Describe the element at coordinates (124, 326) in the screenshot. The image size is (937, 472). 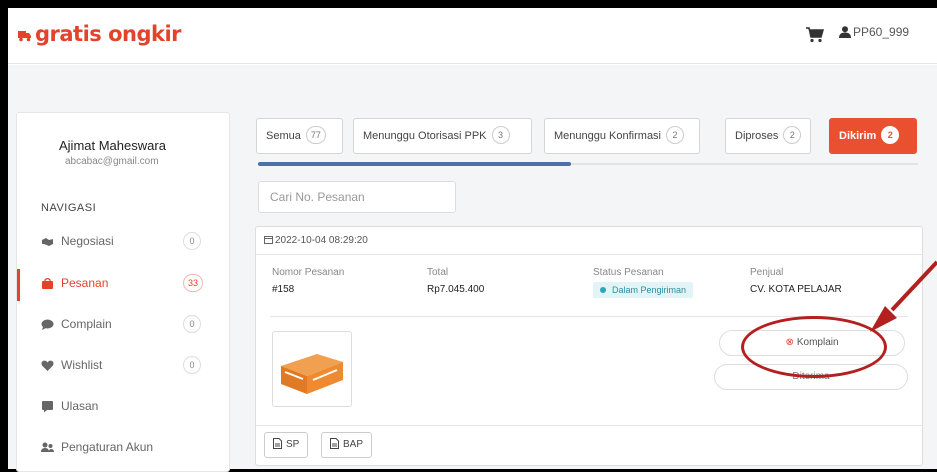
I see `sidebar-item-complain: Complain 0` at that location.